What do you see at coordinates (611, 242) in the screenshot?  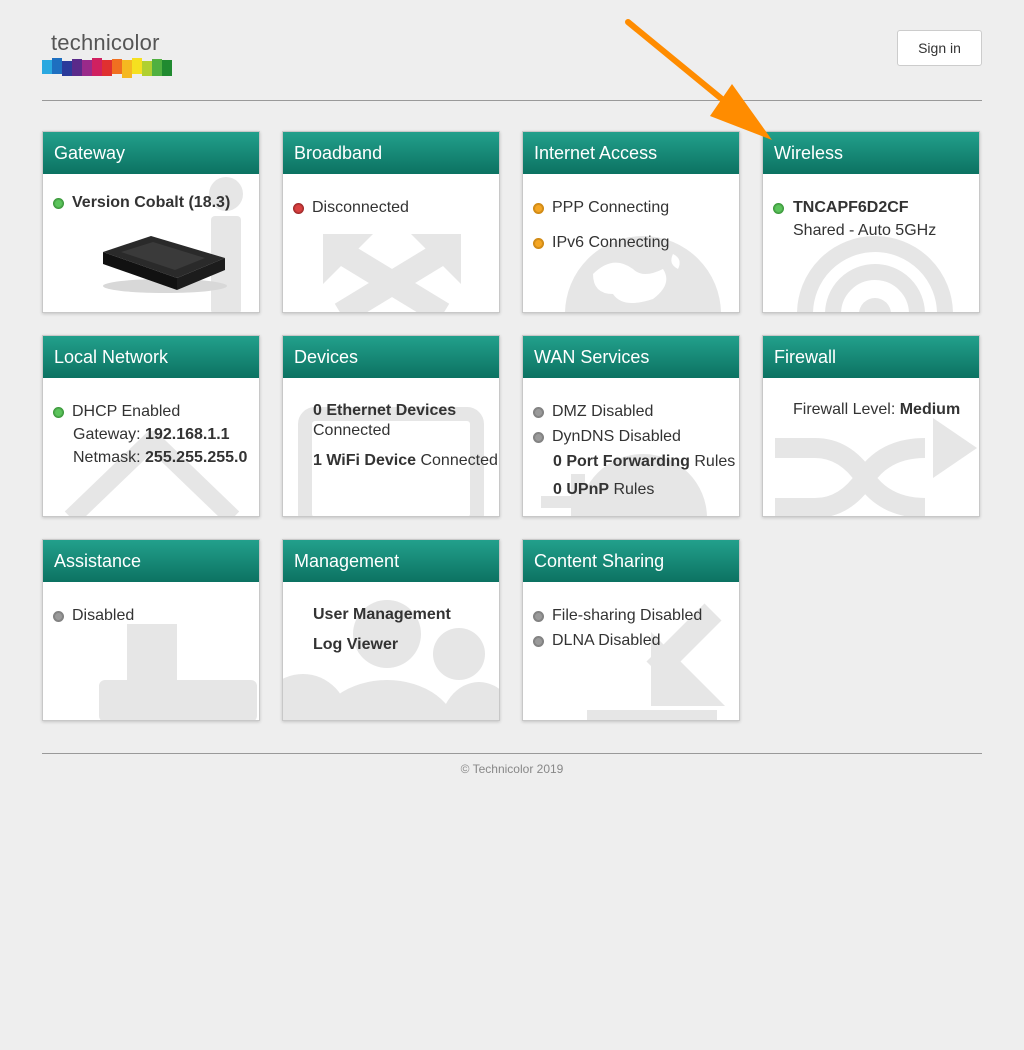 I see `internet-ipv6-status: IPv6 Connecting` at bounding box center [611, 242].